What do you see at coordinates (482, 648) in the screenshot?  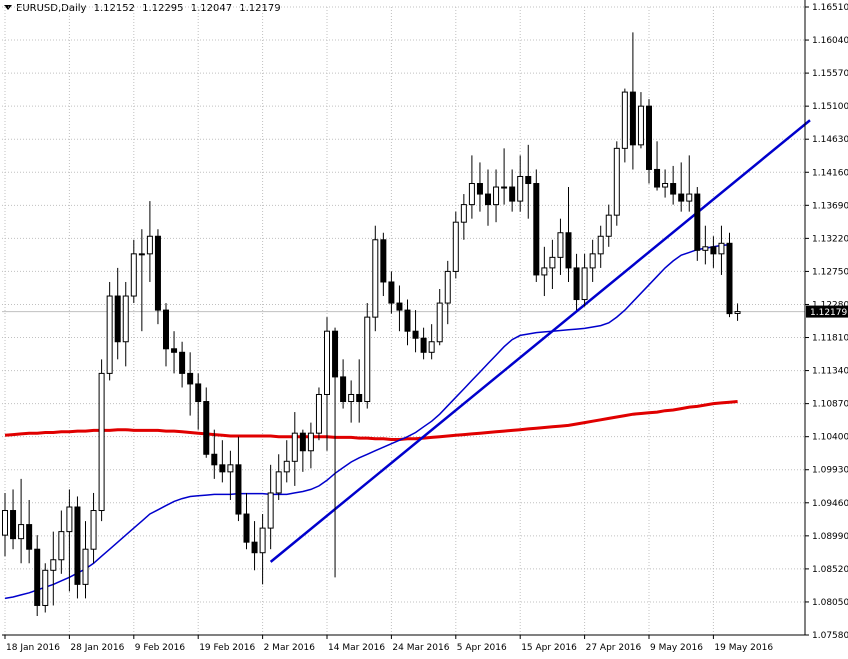 I see `x-tick-label: 5 Apr 2016` at bounding box center [482, 648].